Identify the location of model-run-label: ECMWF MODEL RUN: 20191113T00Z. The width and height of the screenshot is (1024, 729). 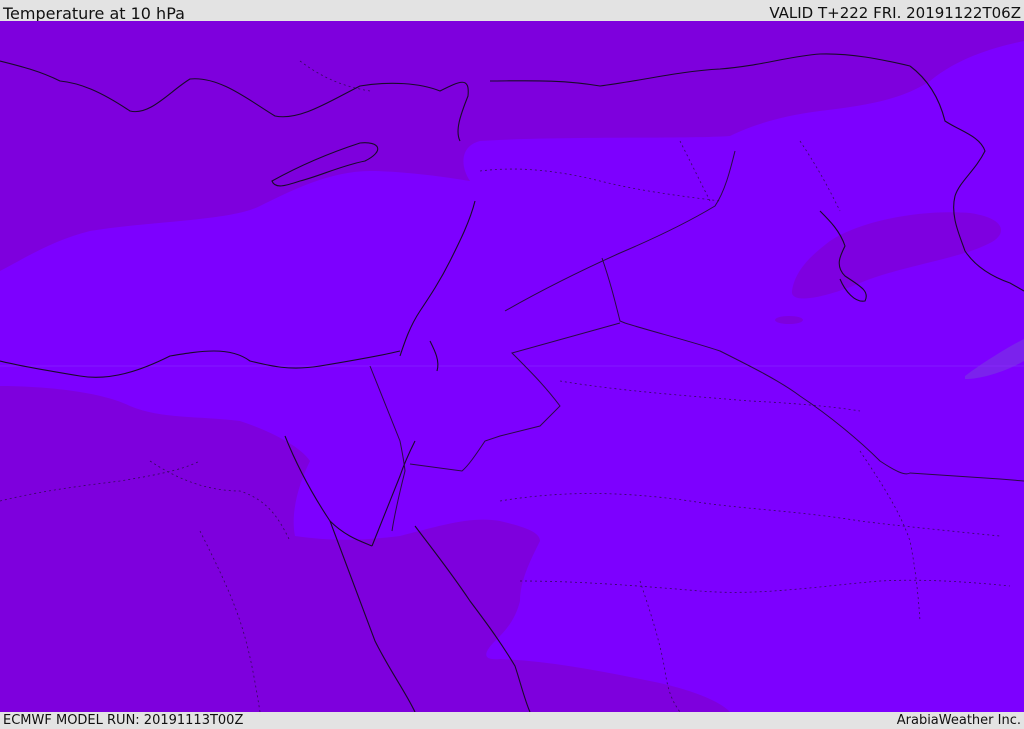
(123, 720).